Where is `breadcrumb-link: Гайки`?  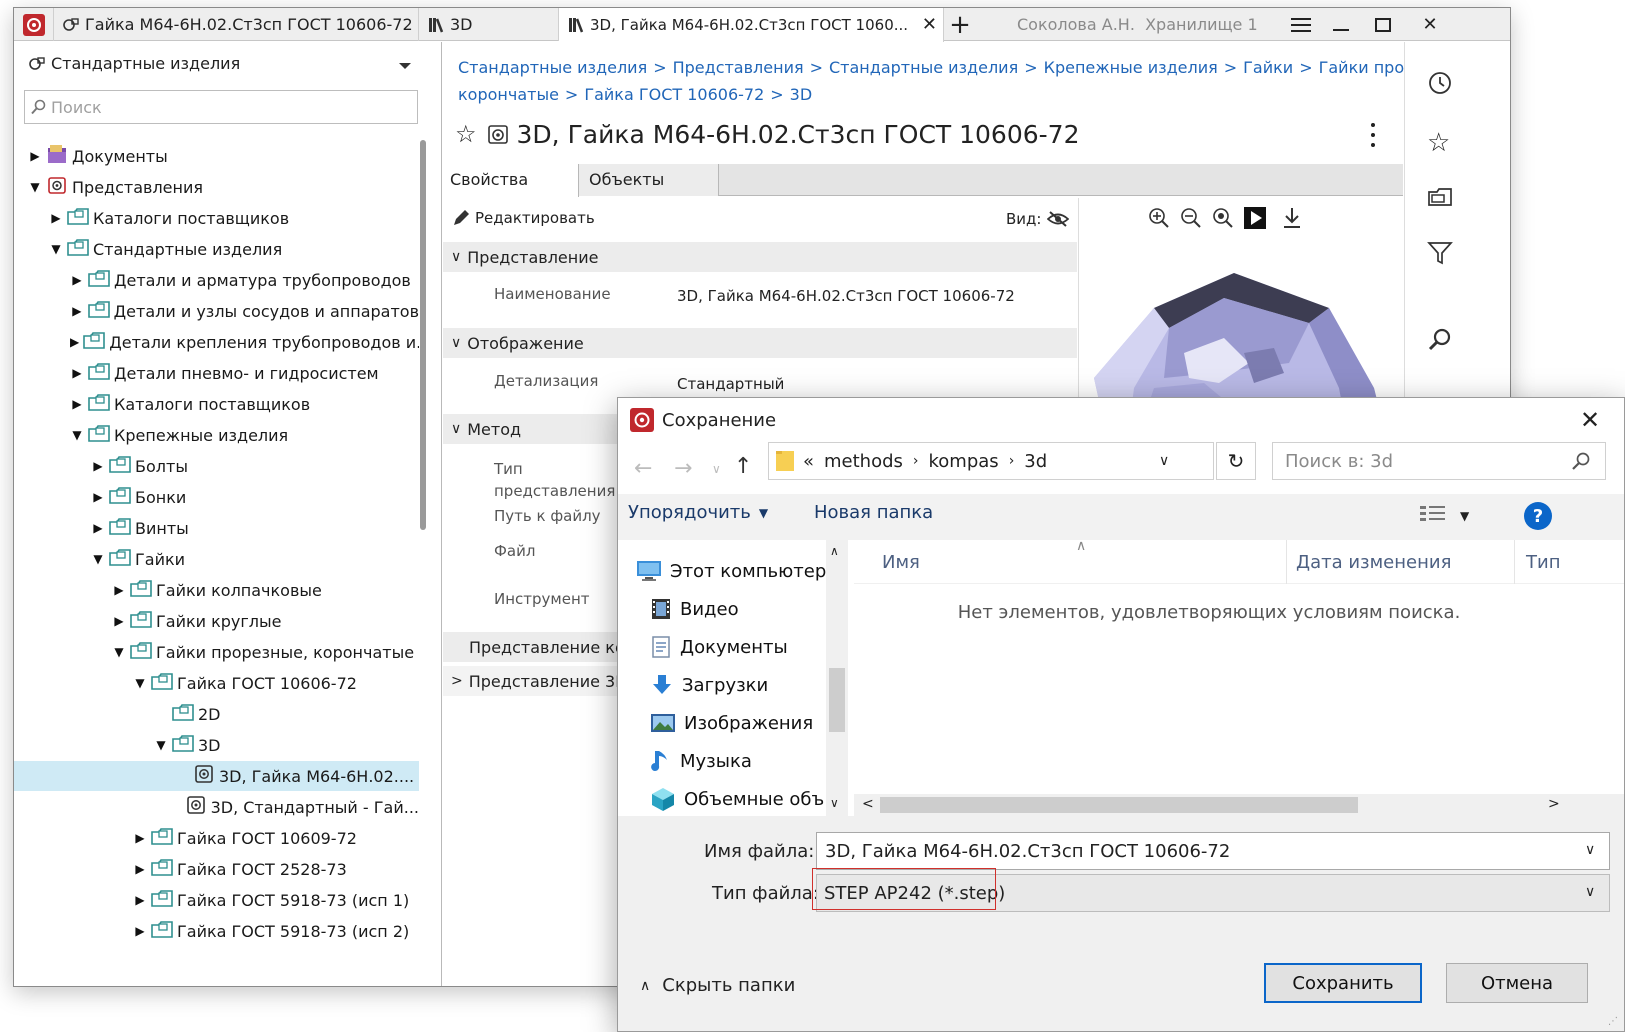
breadcrumb-link: Гайки is located at coordinates (1268, 67).